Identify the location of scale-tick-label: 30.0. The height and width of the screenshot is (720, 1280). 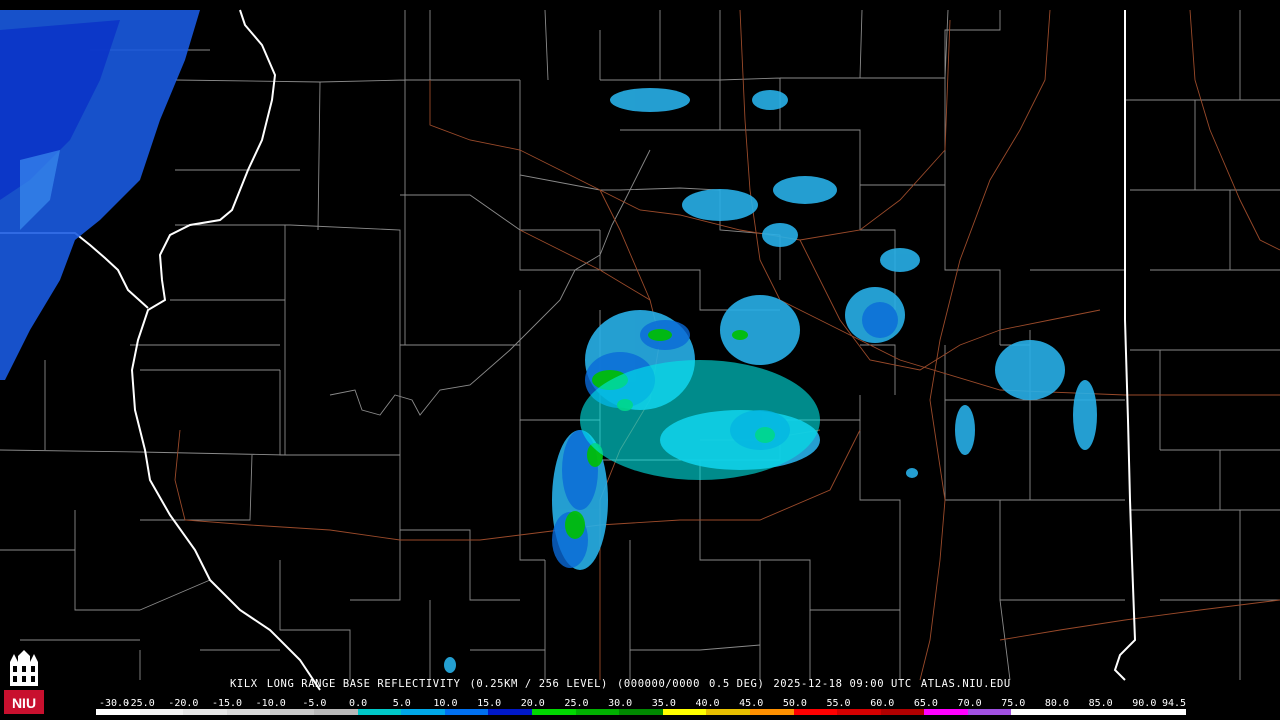
(620, 703).